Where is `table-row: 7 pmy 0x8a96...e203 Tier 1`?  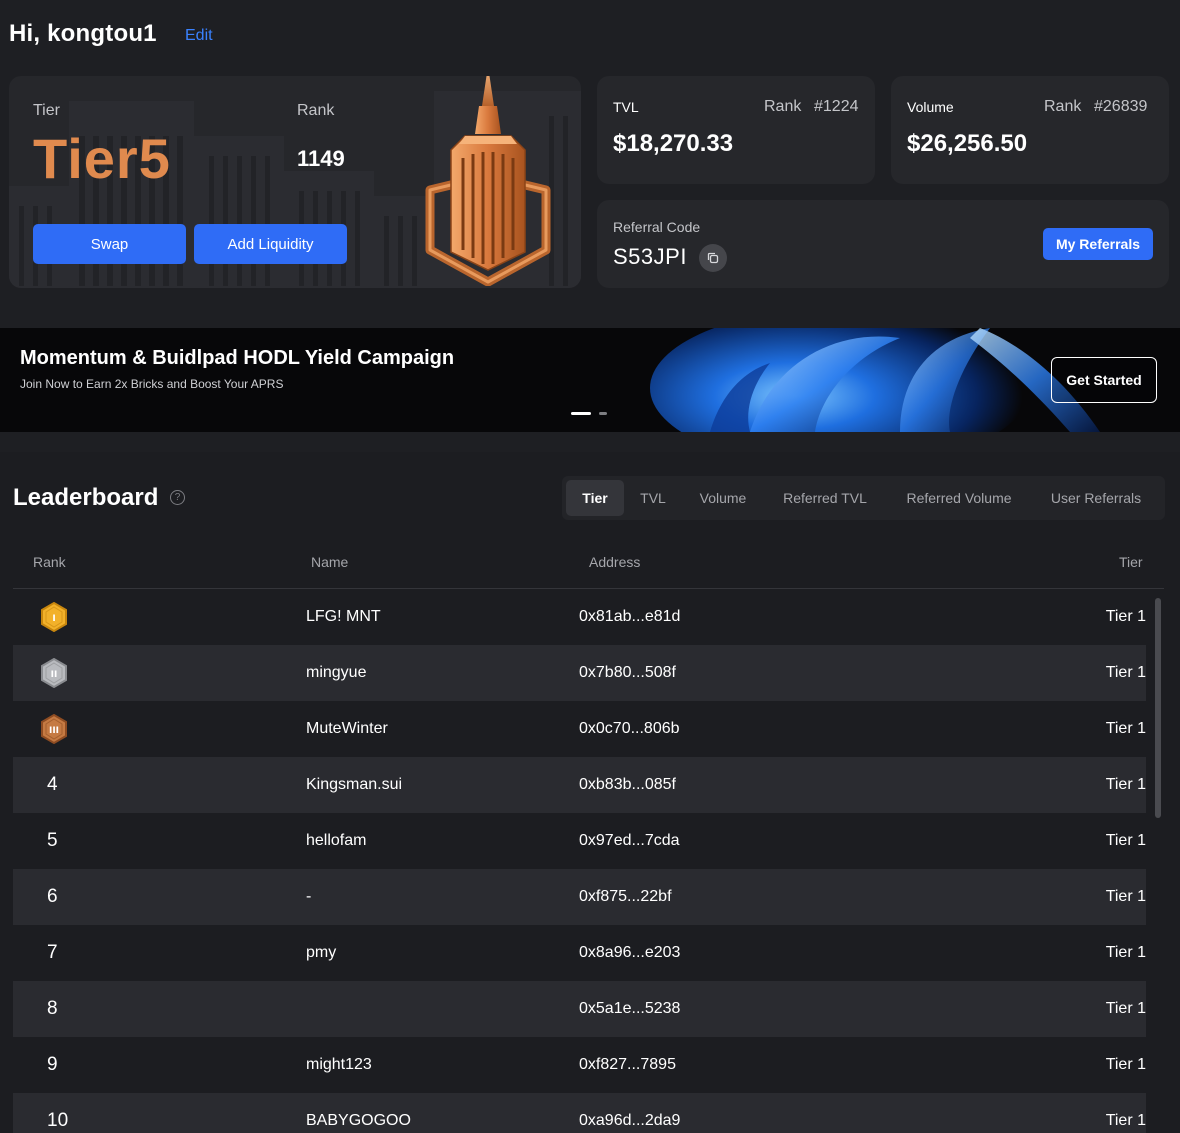
table-row: 7 pmy 0x8a96...e203 Tier 1 is located at coordinates (579, 953).